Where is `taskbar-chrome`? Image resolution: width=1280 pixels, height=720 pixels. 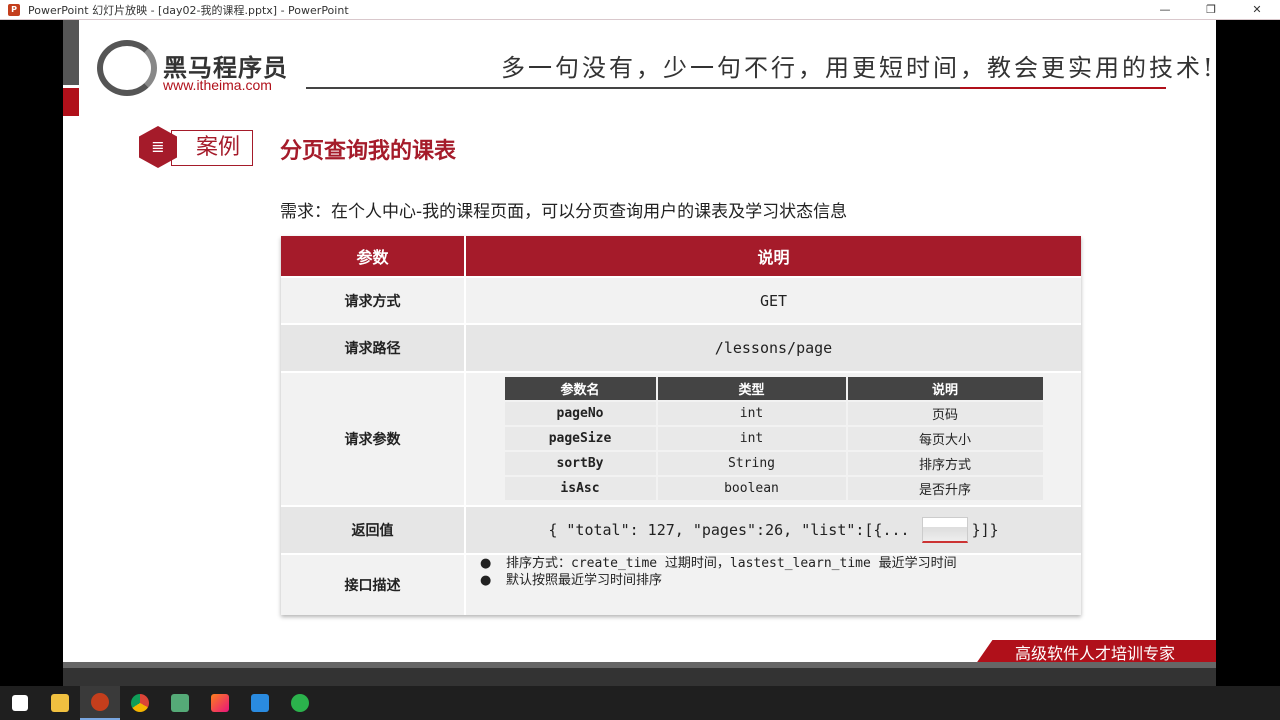 taskbar-chrome is located at coordinates (140, 703).